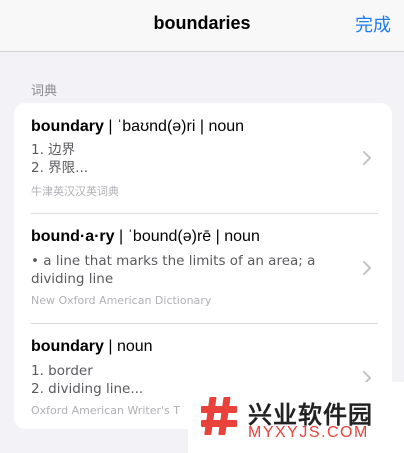  I want to click on entry-headline: boundary | noun, so click(92, 347).